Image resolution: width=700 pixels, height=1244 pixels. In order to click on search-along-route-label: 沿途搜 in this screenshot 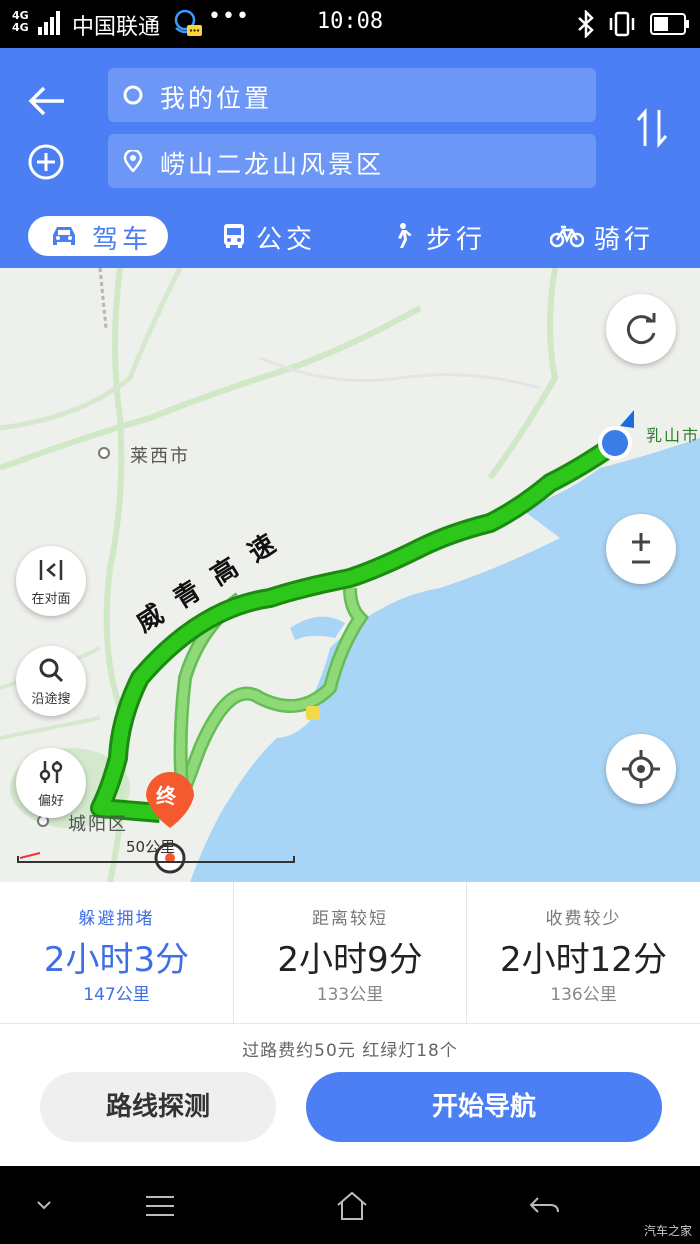, I will do `click(51, 699)`.